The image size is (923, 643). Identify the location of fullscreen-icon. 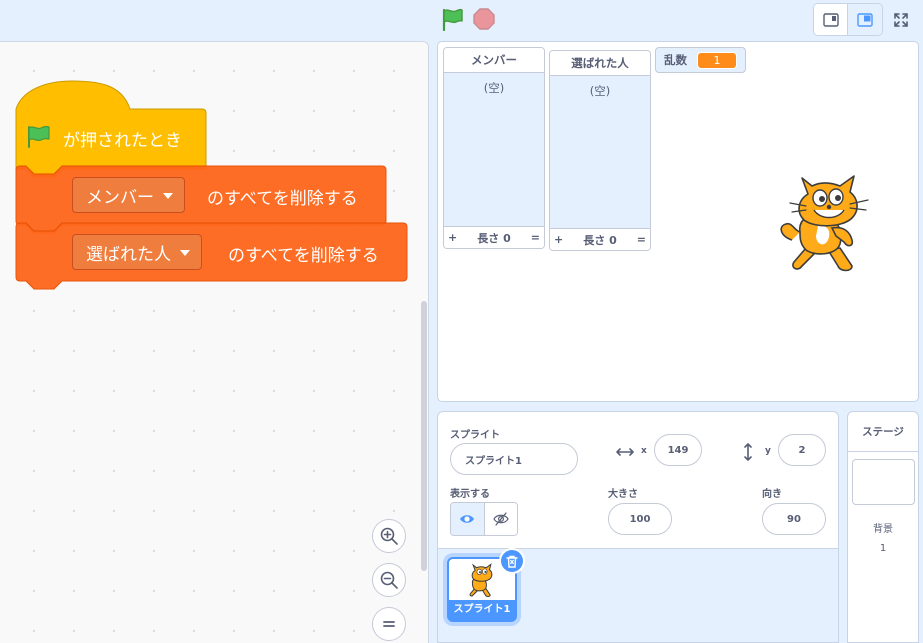
(901, 19).